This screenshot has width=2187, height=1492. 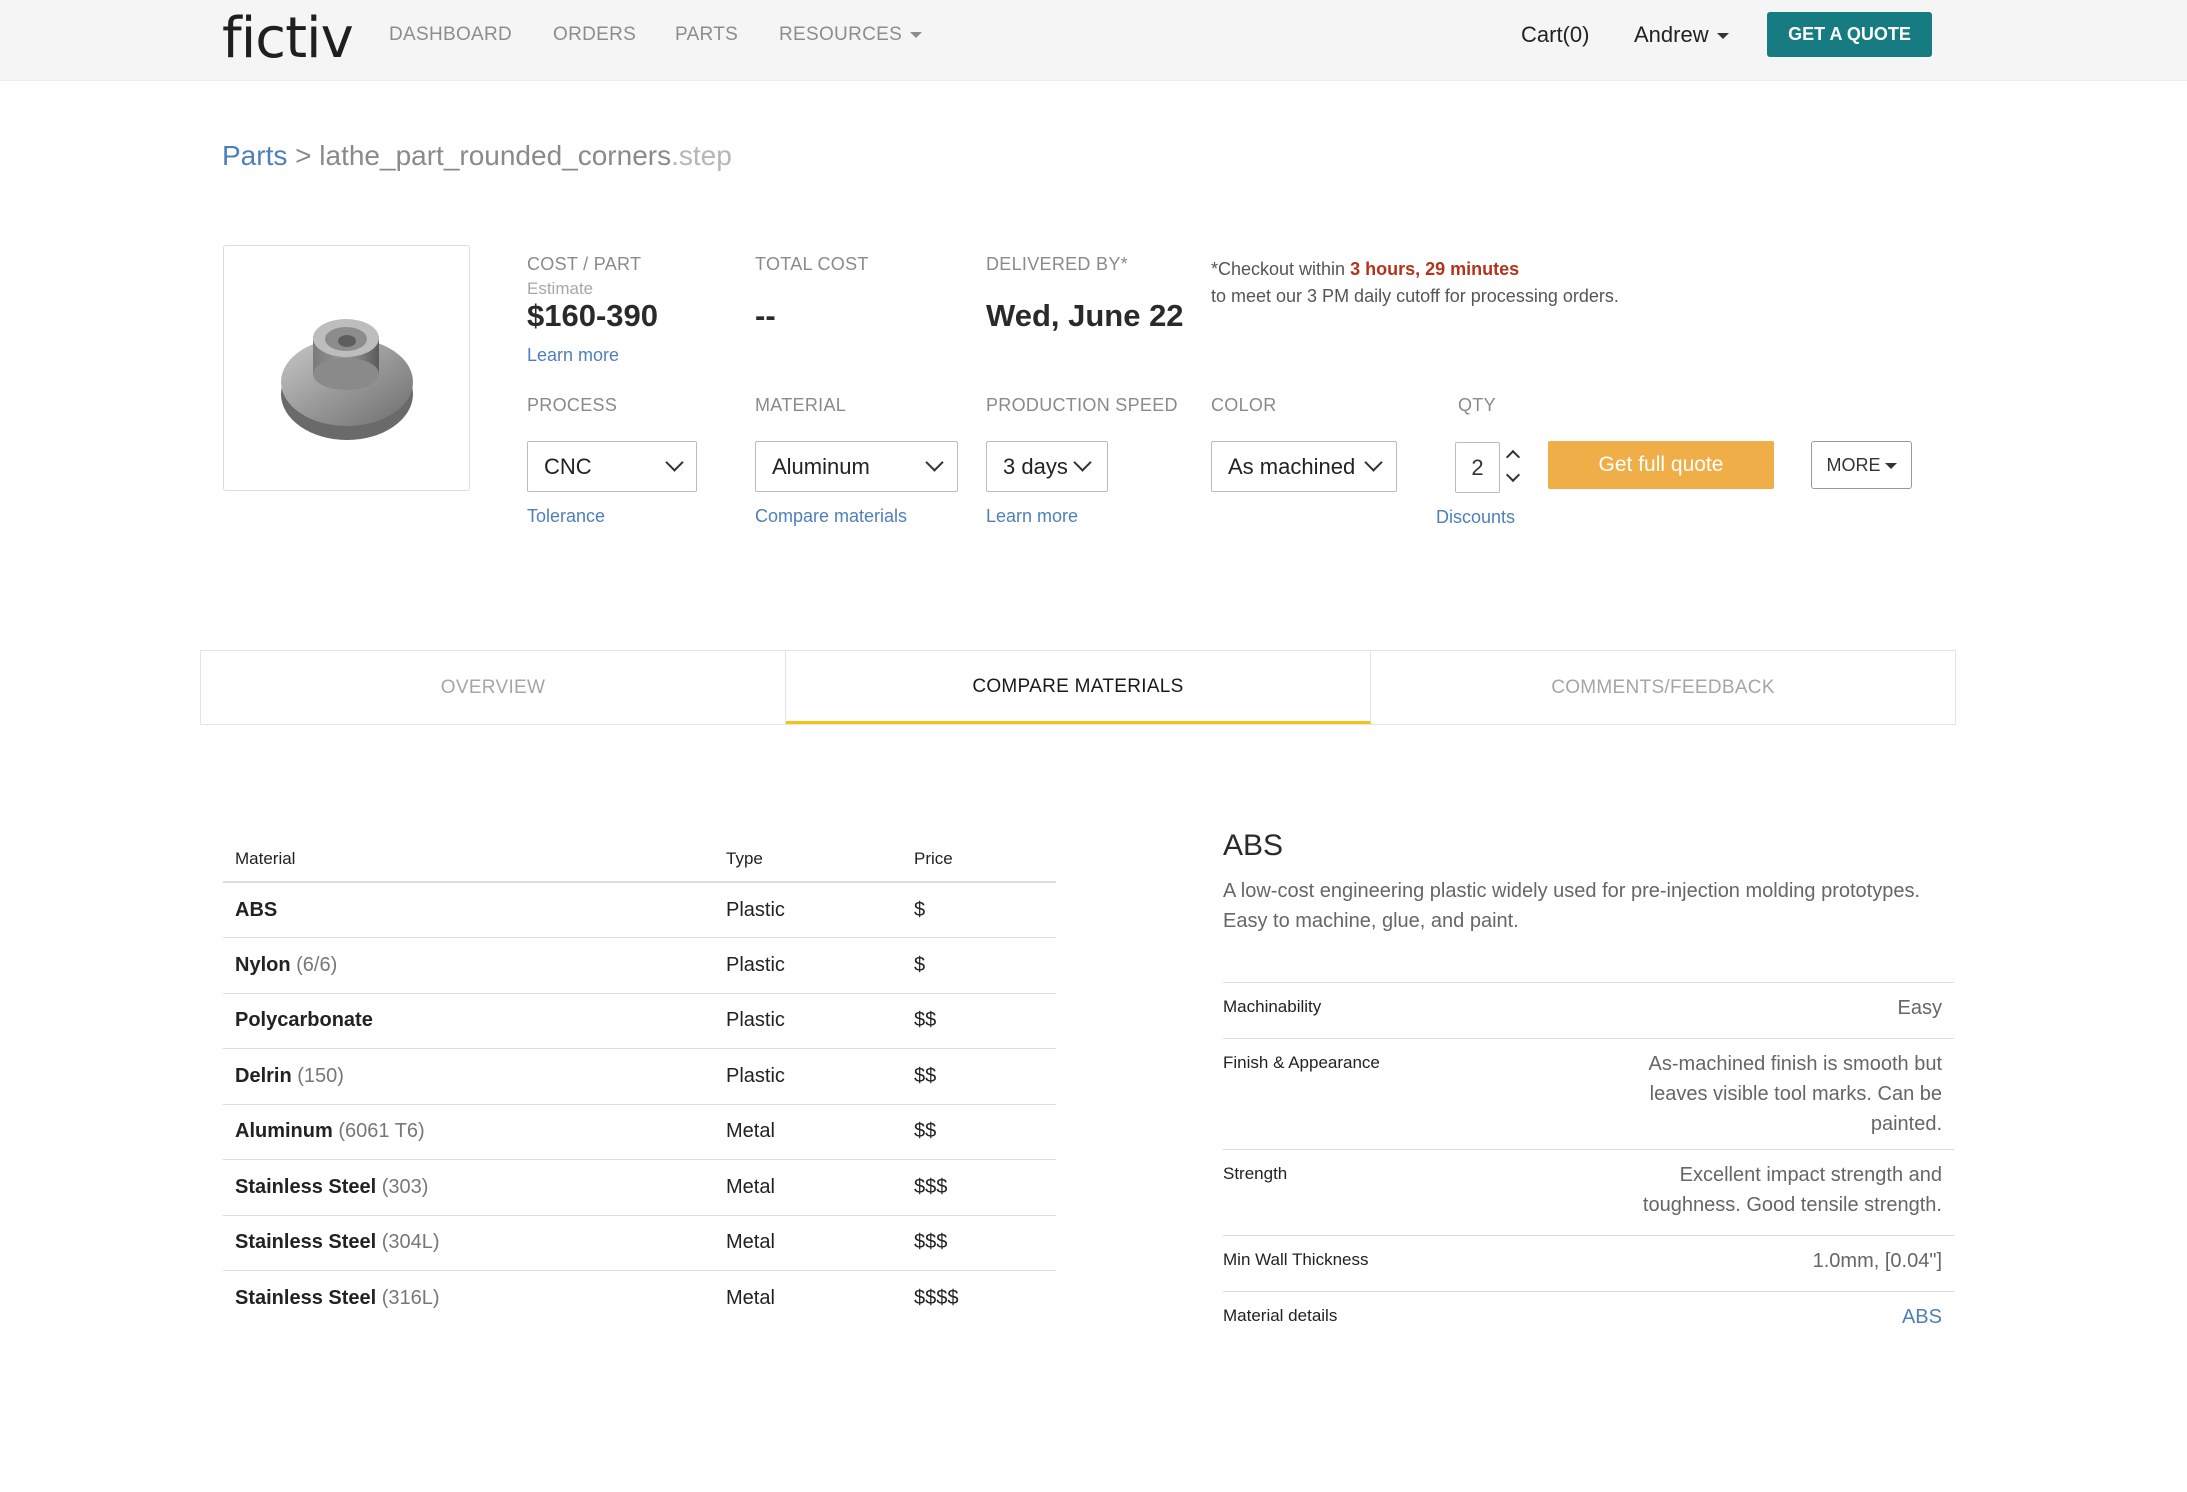 I want to click on user-menu: Andrew, so click(x=1681, y=35).